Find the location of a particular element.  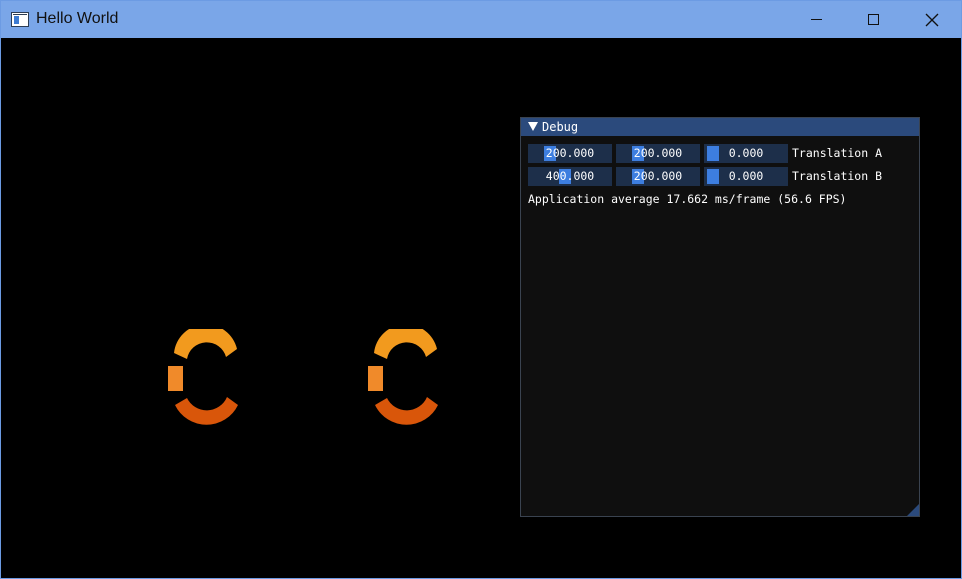

translation-a-z-field: 0.000 is located at coordinates (746, 153).